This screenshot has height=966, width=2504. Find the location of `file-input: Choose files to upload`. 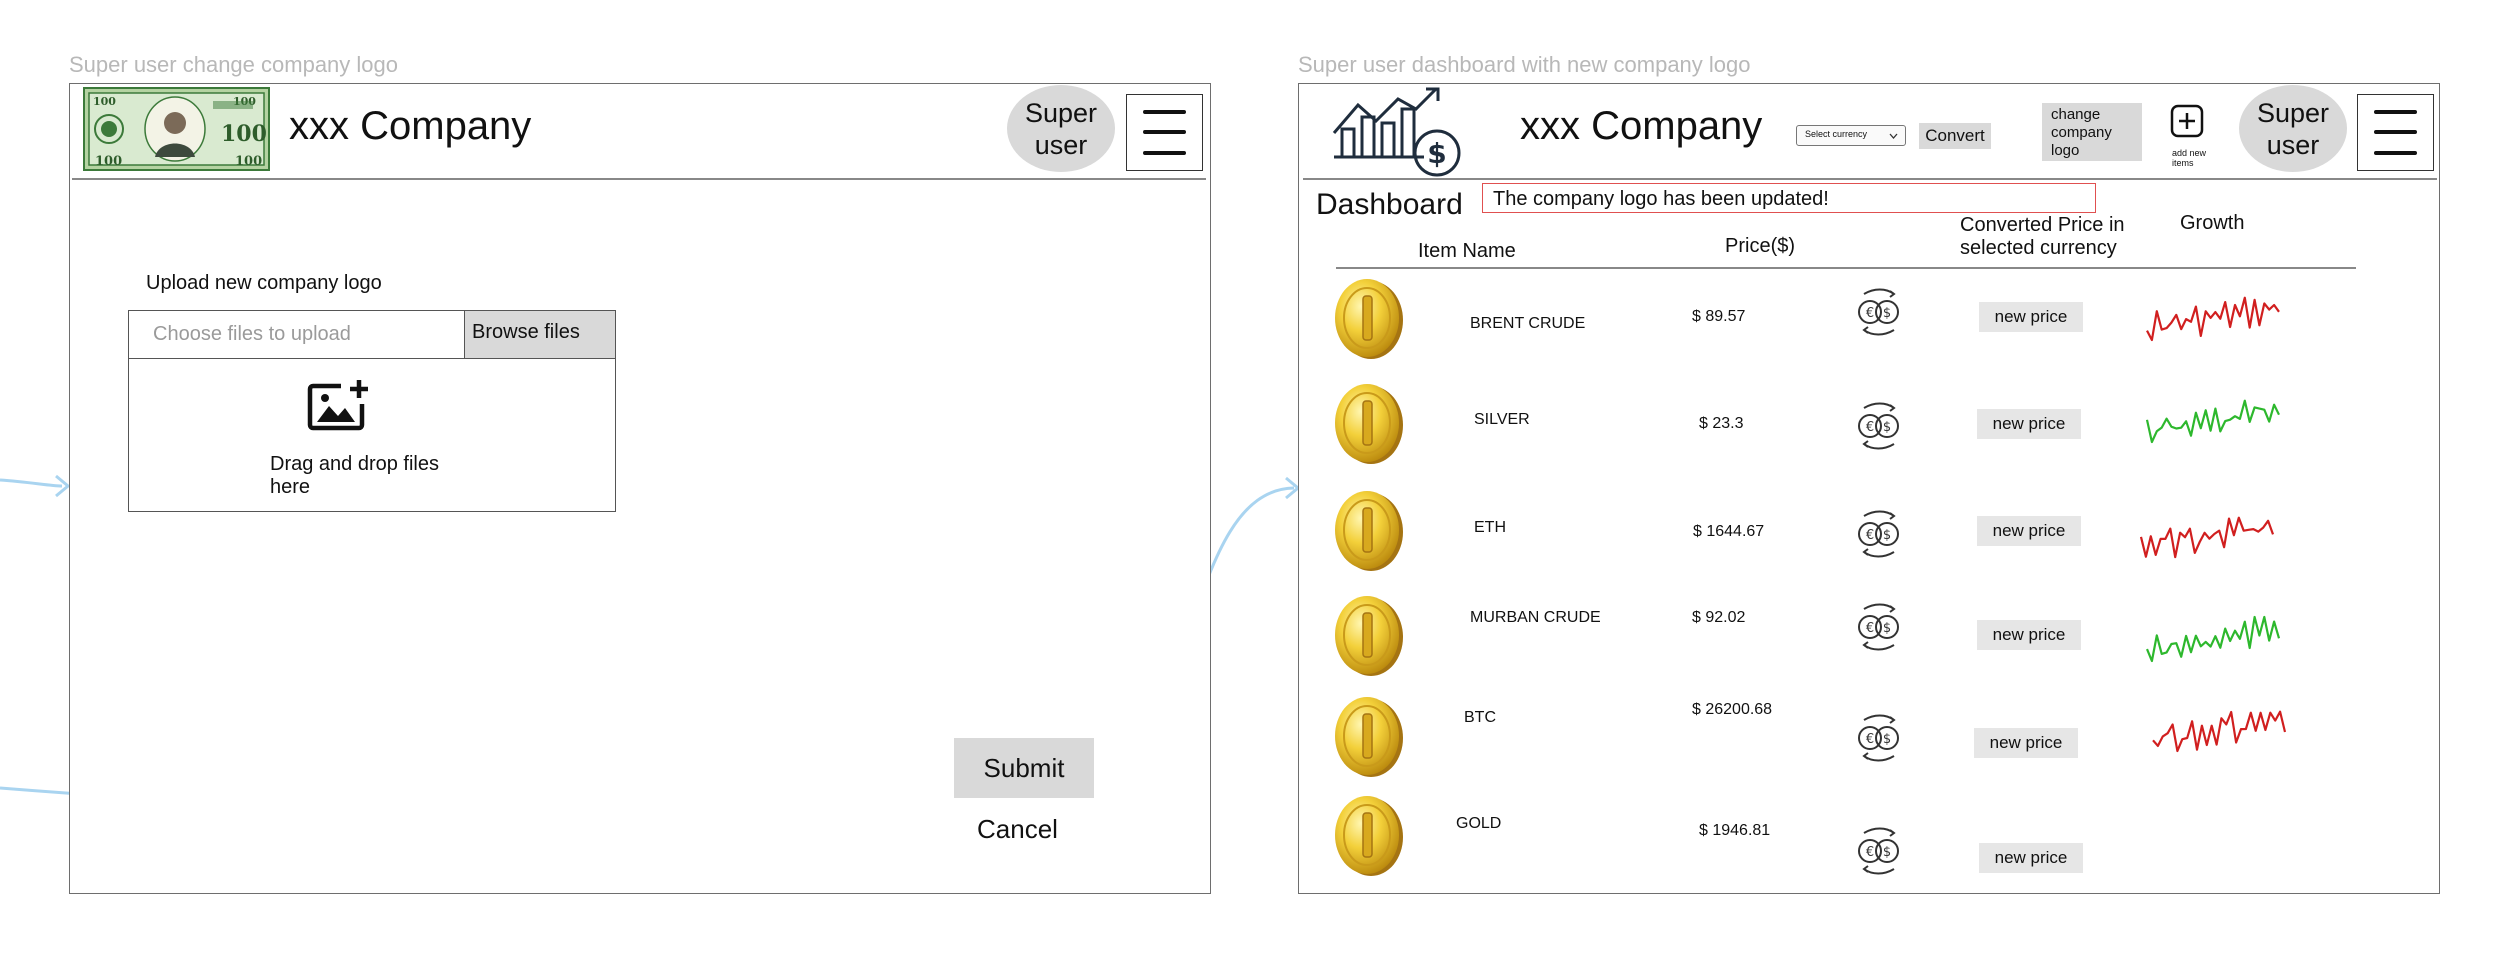

file-input: Choose files to upload is located at coordinates (297, 335).